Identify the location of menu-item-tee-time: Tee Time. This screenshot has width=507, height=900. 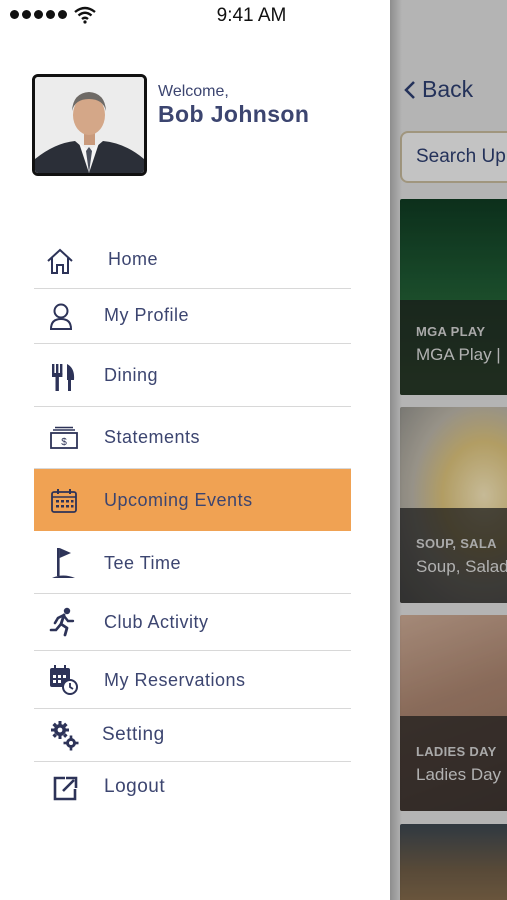
(192, 562).